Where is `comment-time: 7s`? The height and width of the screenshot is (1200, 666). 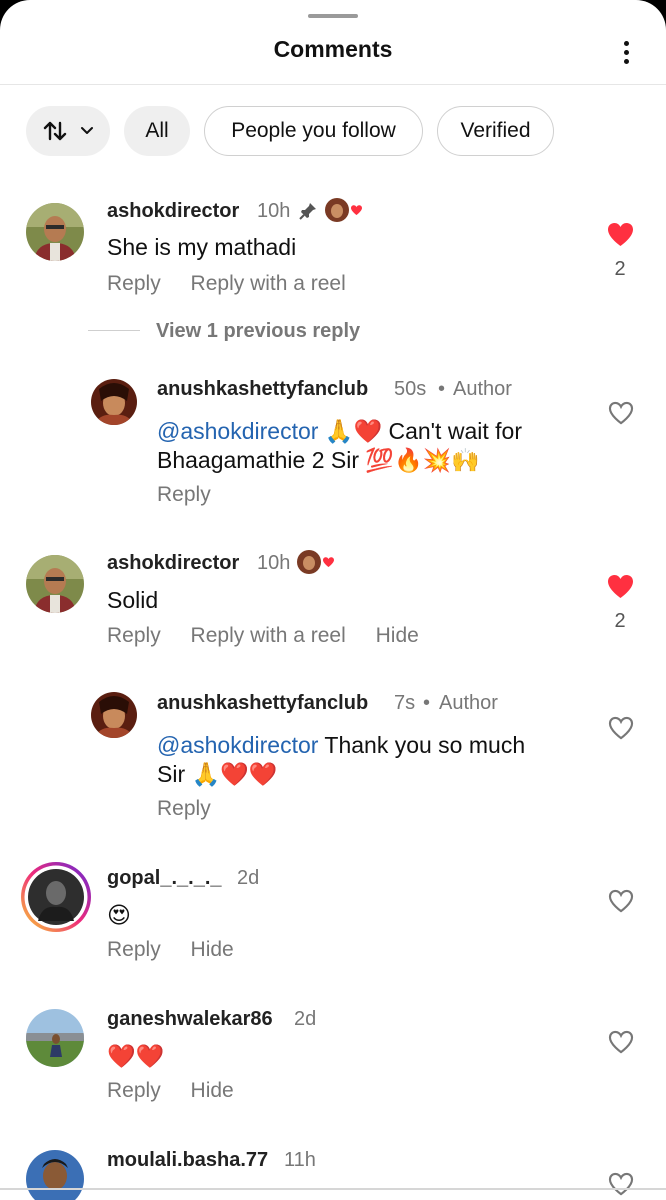
comment-time: 7s is located at coordinates (405, 703).